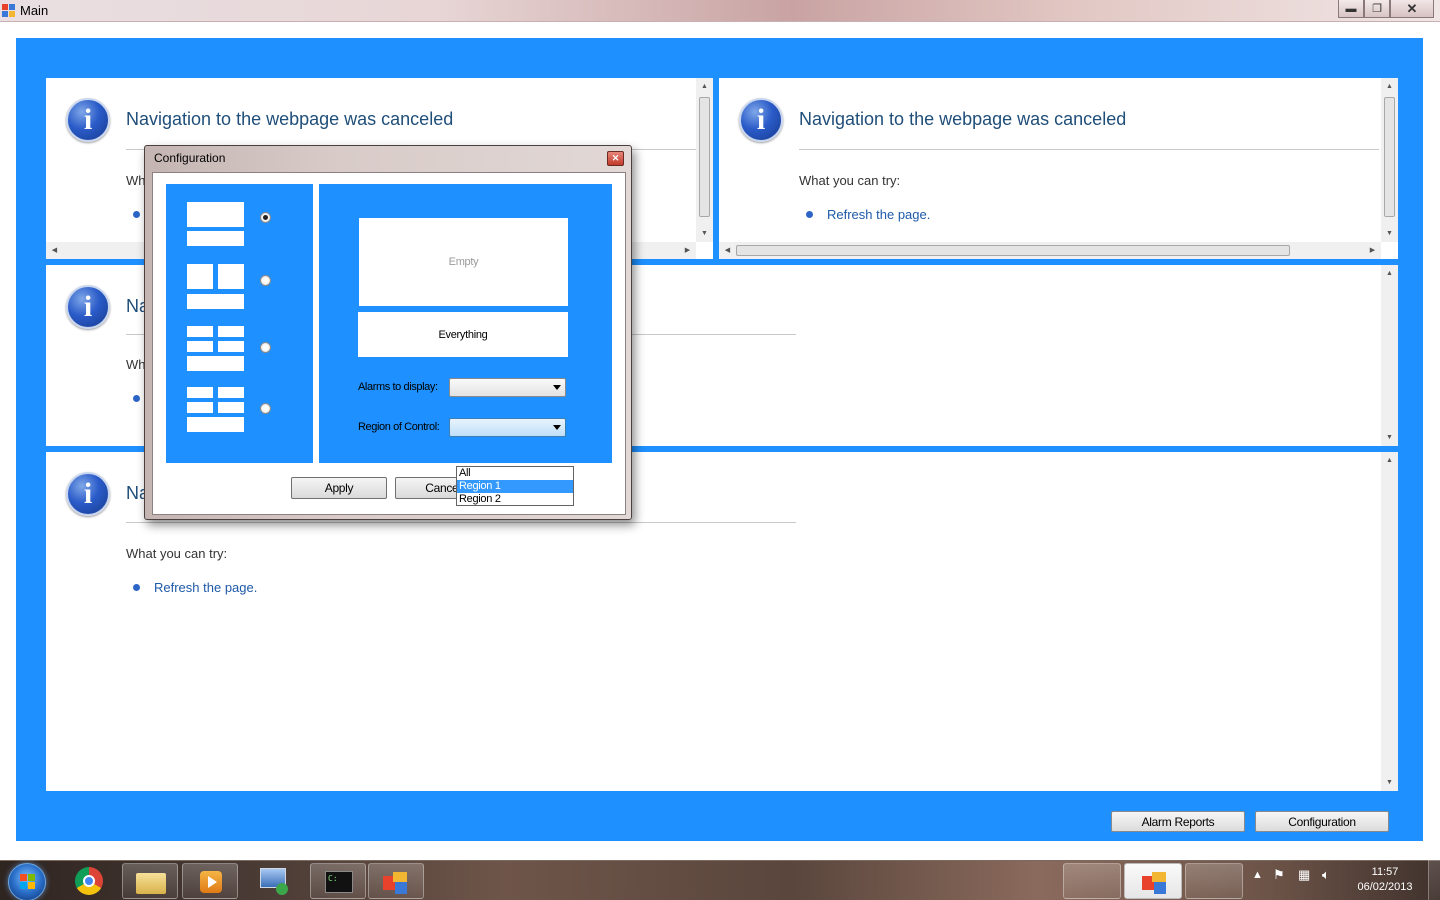 Image resolution: width=1440 pixels, height=900 pixels. I want to click on taskbar-chrome, so click(90, 881).